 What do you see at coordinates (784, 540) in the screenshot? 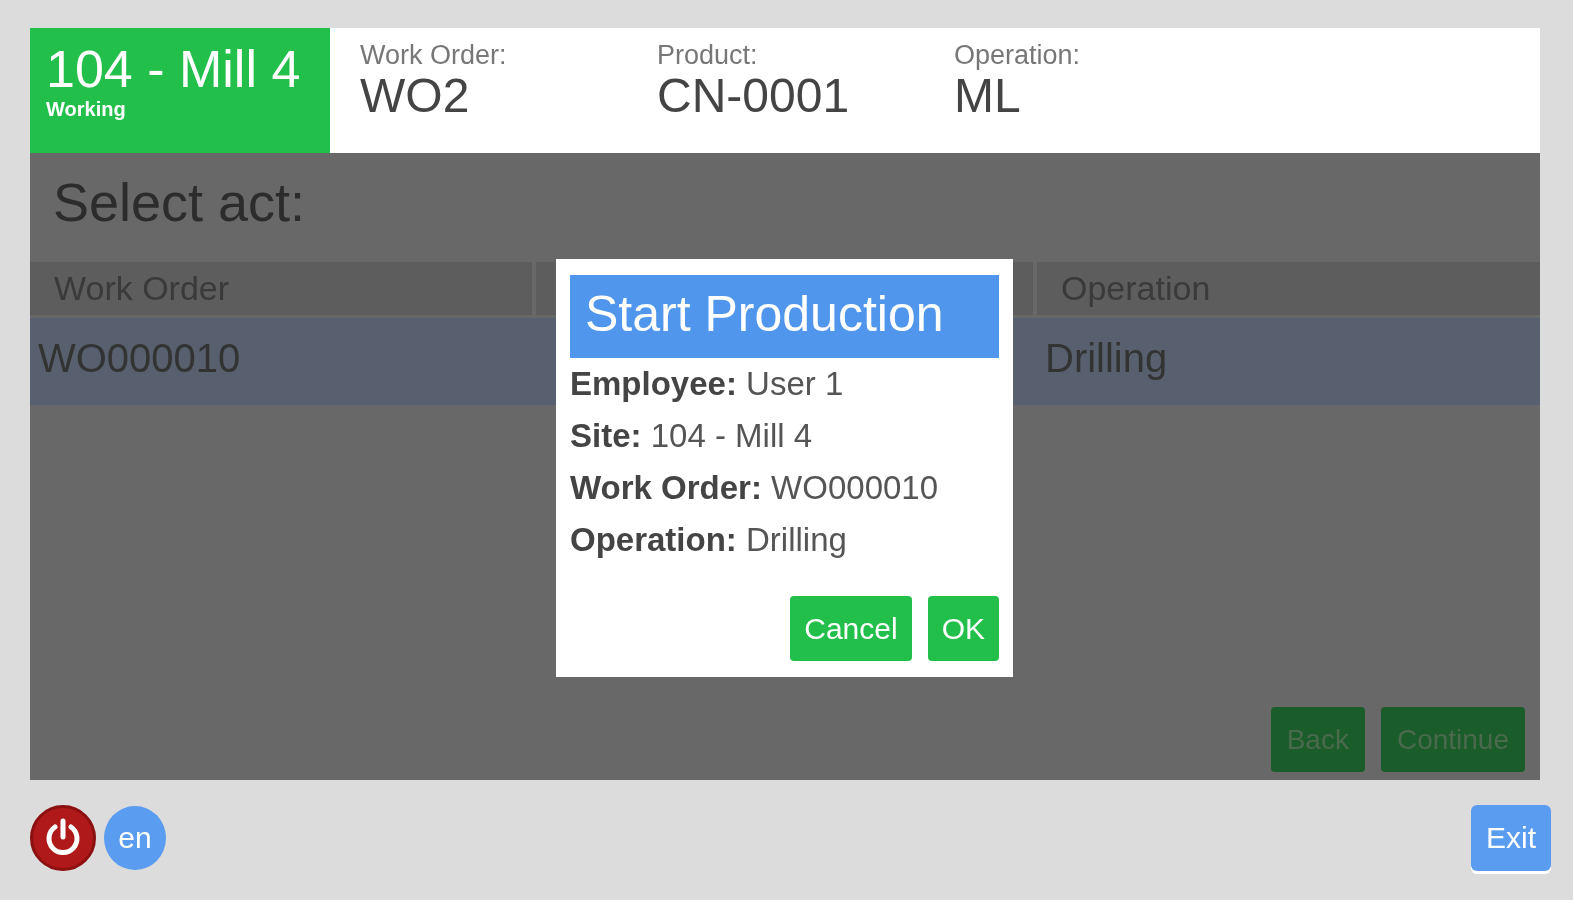
I see `dialog-field: Operation: Drilling` at bounding box center [784, 540].